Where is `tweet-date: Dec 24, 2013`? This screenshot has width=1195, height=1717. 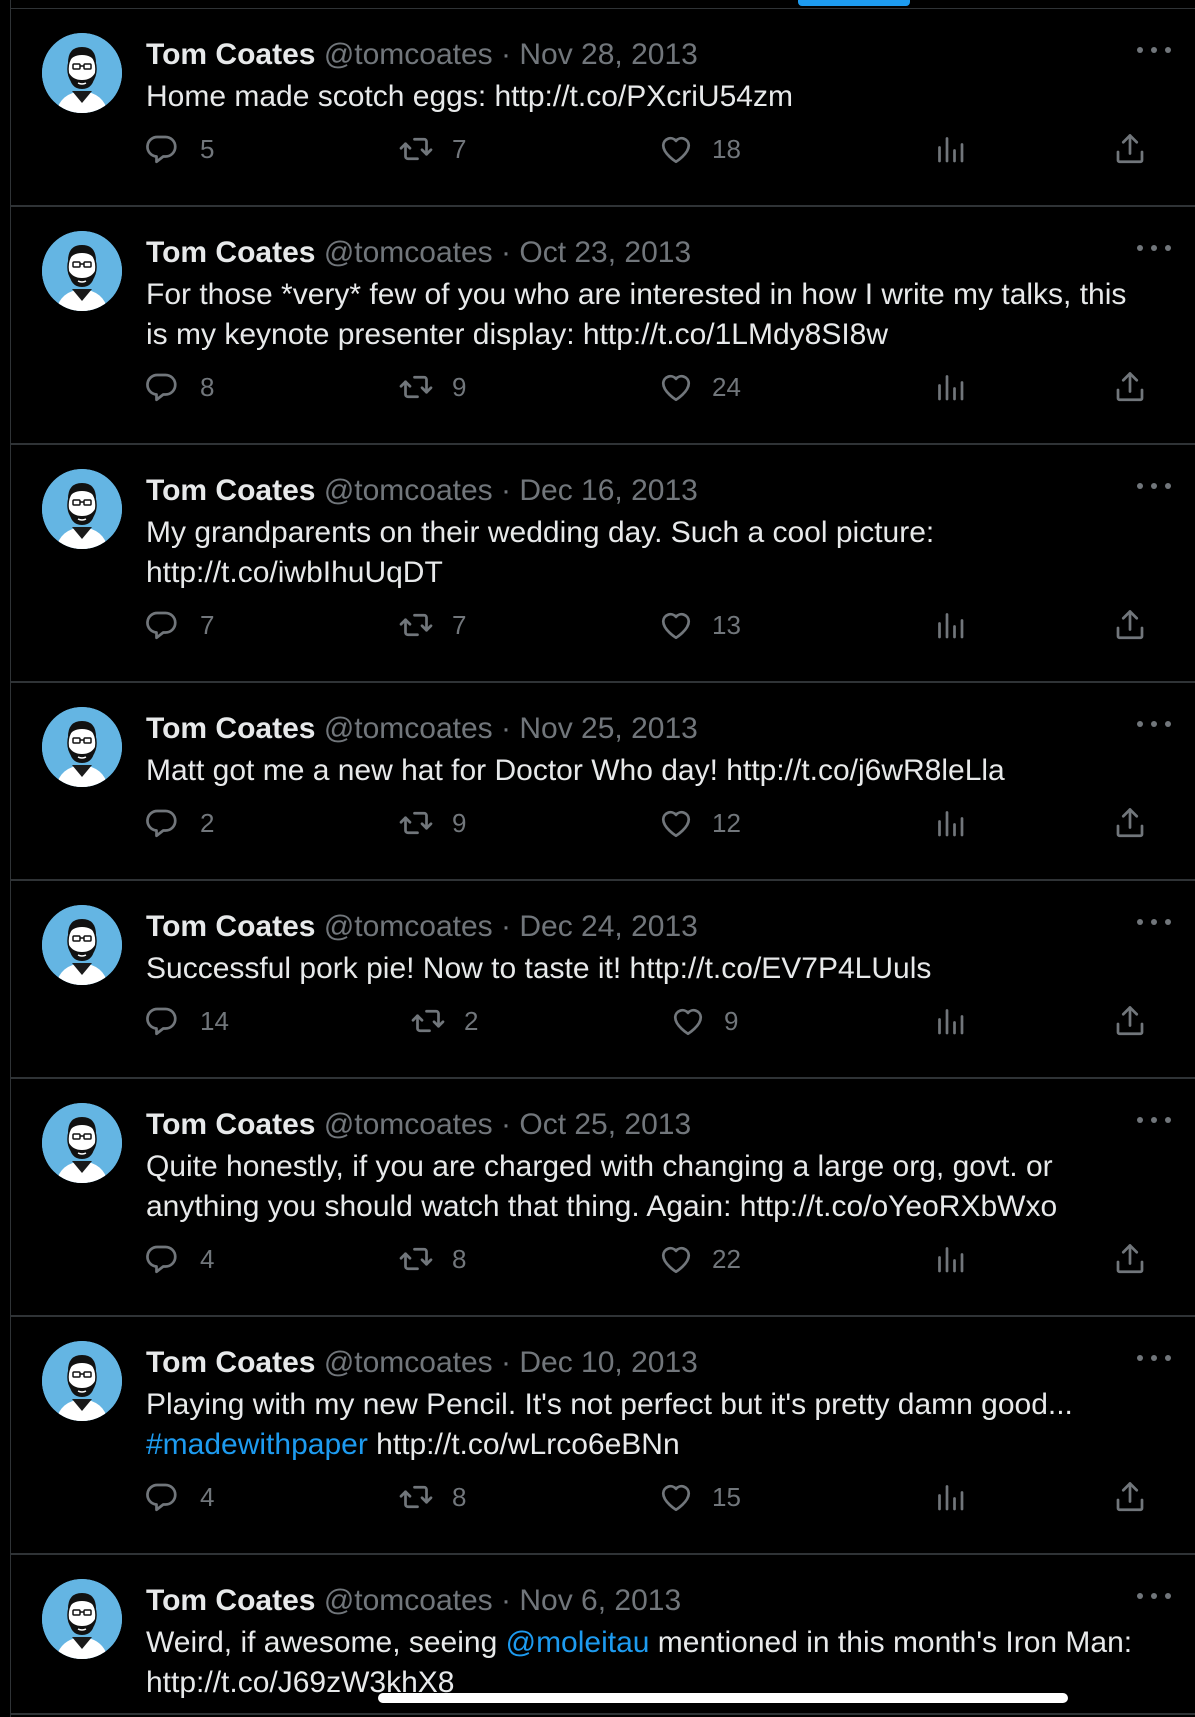 tweet-date: Dec 24, 2013 is located at coordinates (608, 926).